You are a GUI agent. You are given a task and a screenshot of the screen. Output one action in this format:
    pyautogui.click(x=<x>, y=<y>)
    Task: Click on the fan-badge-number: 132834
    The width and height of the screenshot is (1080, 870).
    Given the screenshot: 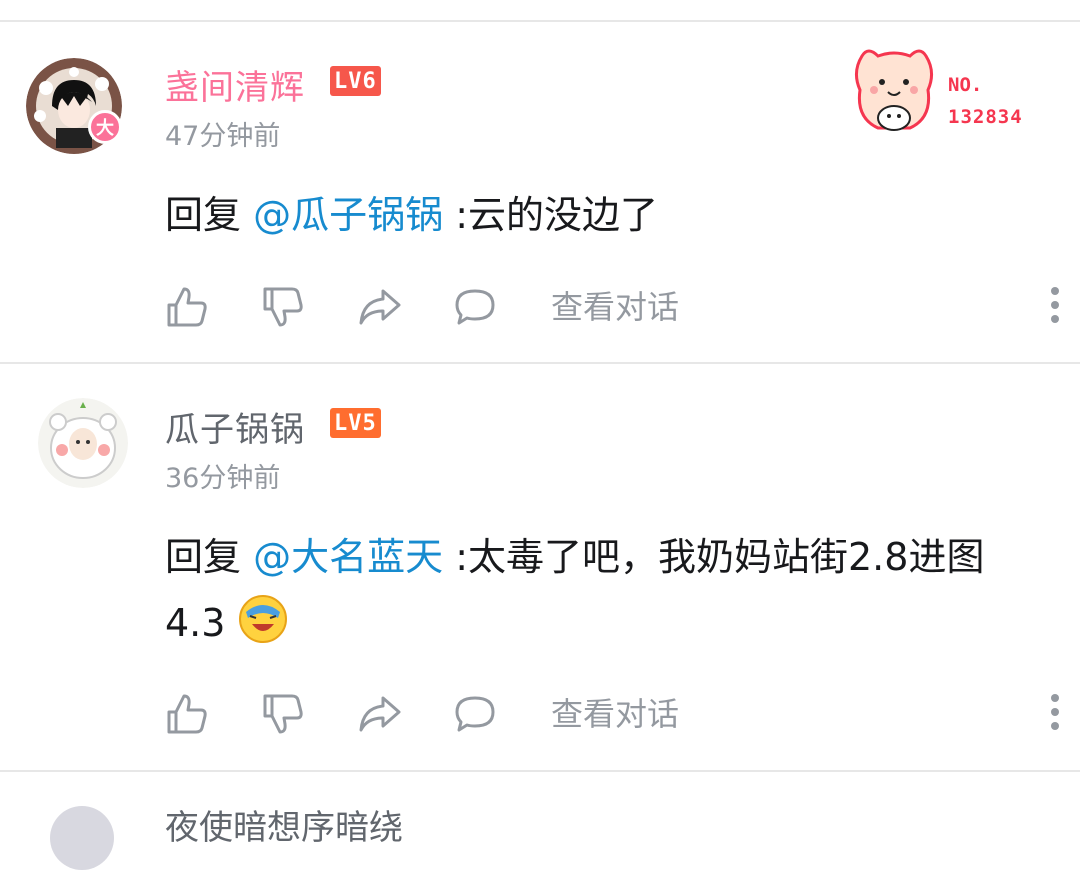 What is the action you would take?
    pyautogui.click(x=985, y=117)
    